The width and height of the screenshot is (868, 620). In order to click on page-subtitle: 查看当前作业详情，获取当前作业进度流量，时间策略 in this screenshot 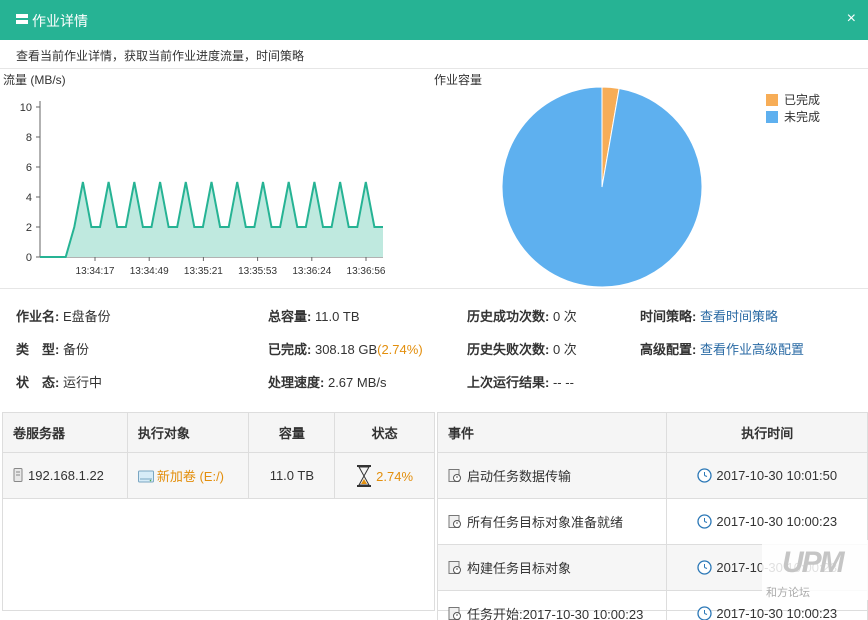, I will do `click(160, 56)`.